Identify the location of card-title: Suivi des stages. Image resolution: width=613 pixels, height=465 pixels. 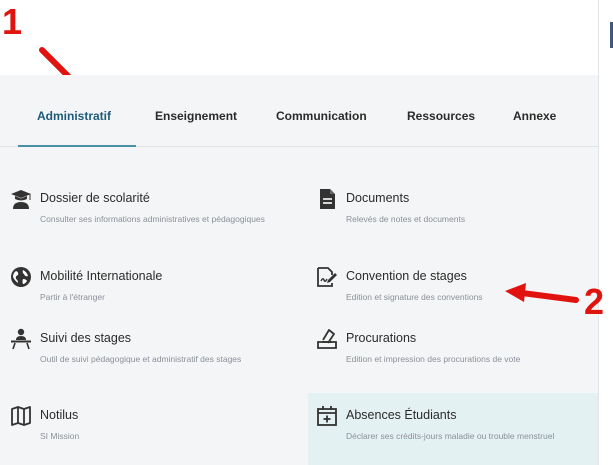
(86, 338).